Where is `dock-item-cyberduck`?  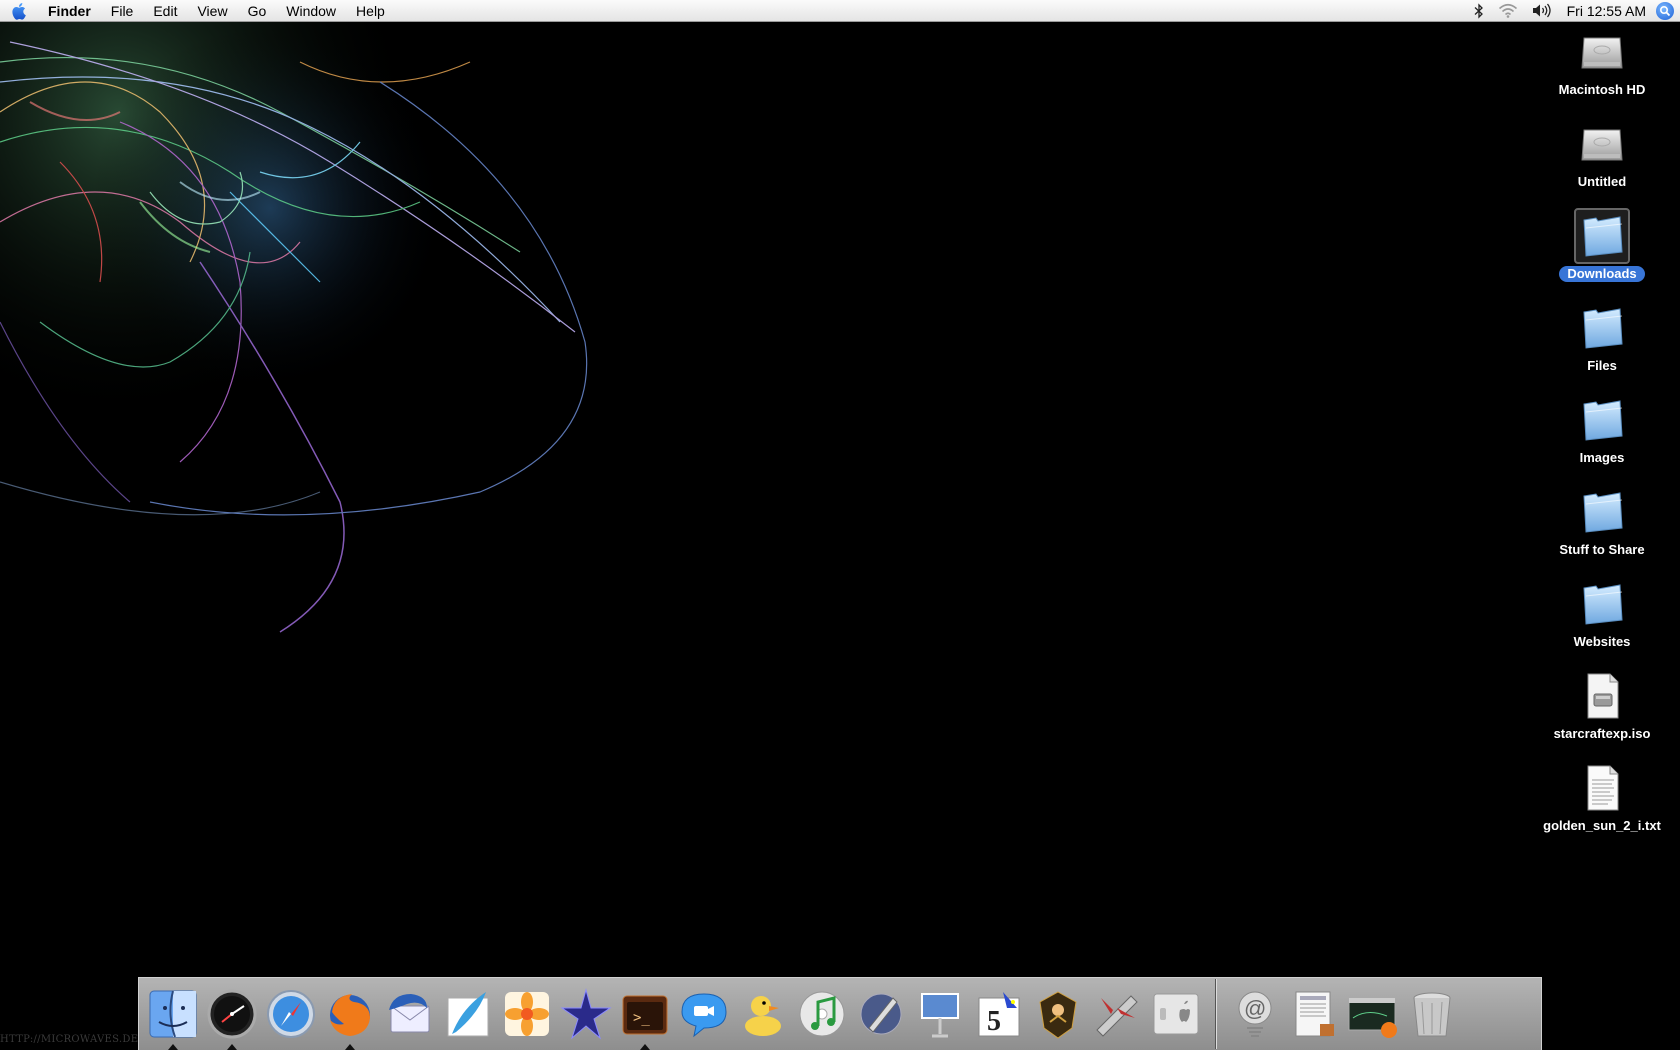
dock-item-cyberduck is located at coordinates (762, 1014).